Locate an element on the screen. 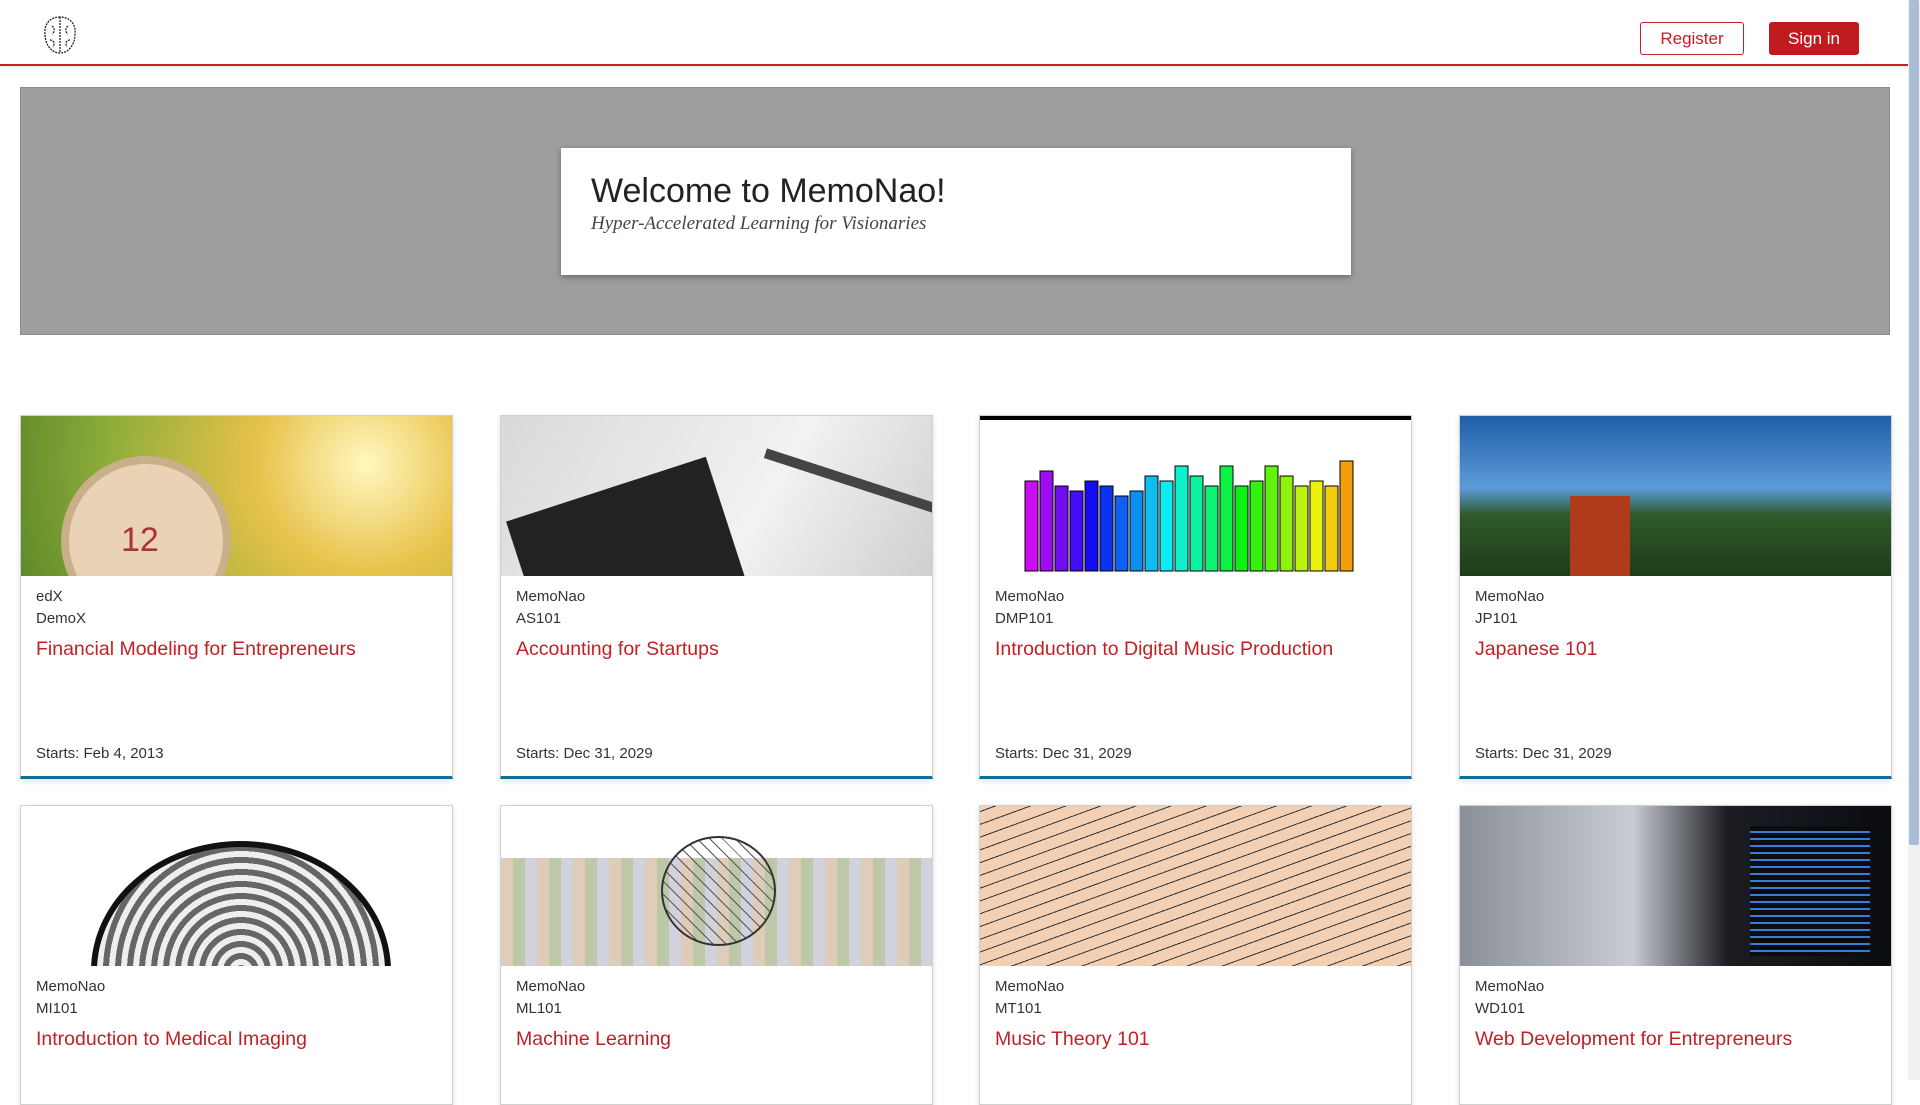 The width and height of the screenshot is (1920, 1105). course-code: MT101 is located at coordinates (1018, 1008).